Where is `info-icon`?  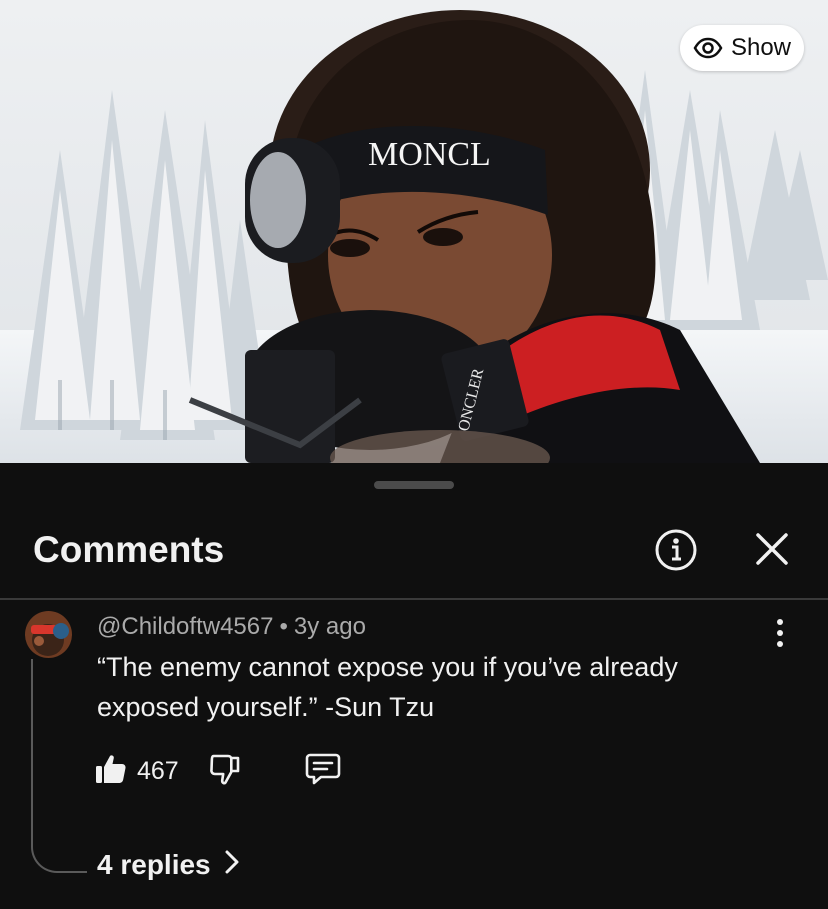
info-icon is located at coordinates (676, 550).